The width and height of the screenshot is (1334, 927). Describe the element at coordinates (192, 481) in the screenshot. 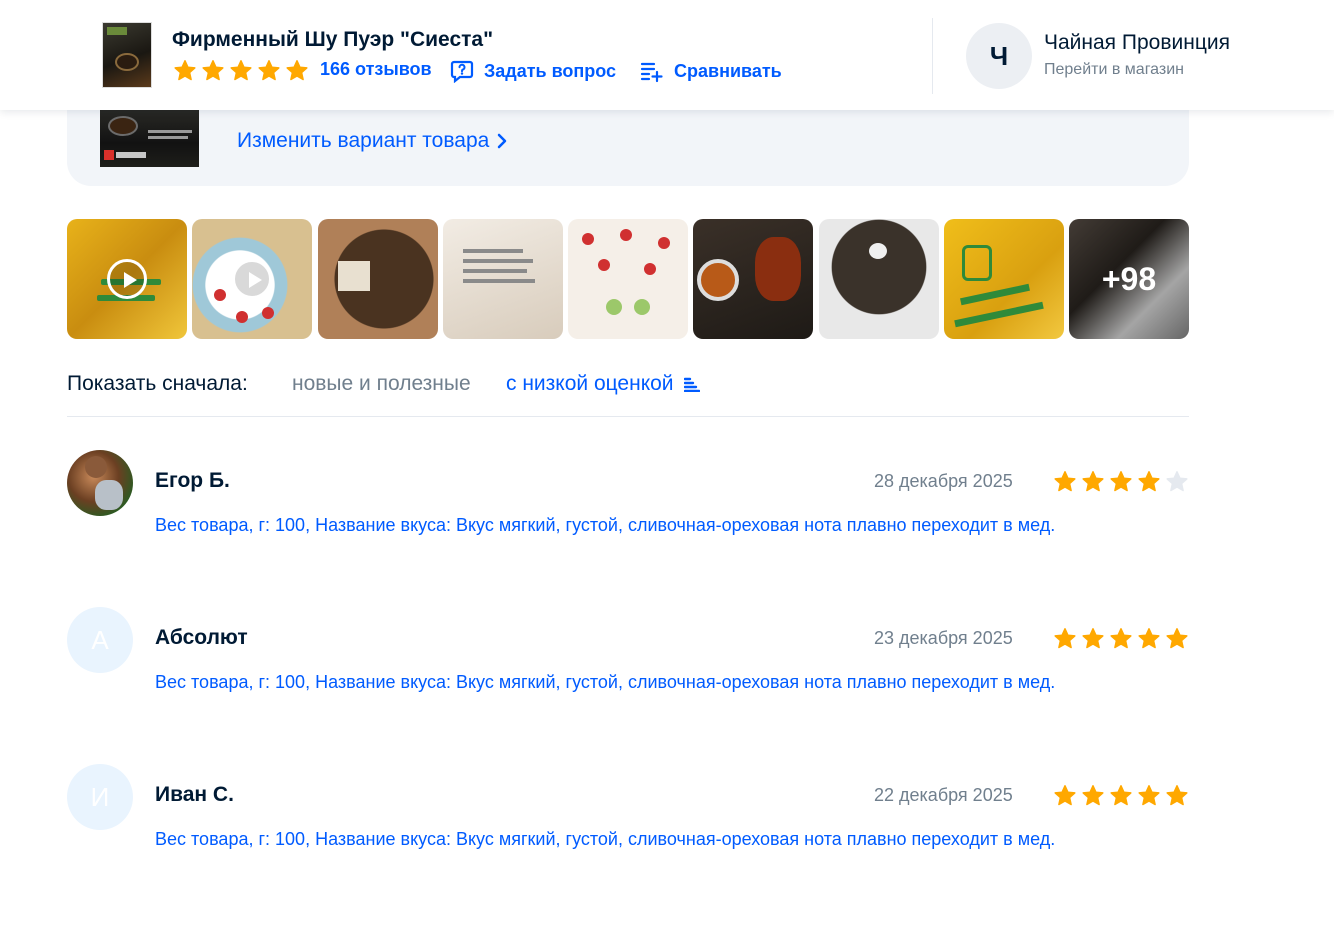

I see `review-author: Егор Б.` at that location.